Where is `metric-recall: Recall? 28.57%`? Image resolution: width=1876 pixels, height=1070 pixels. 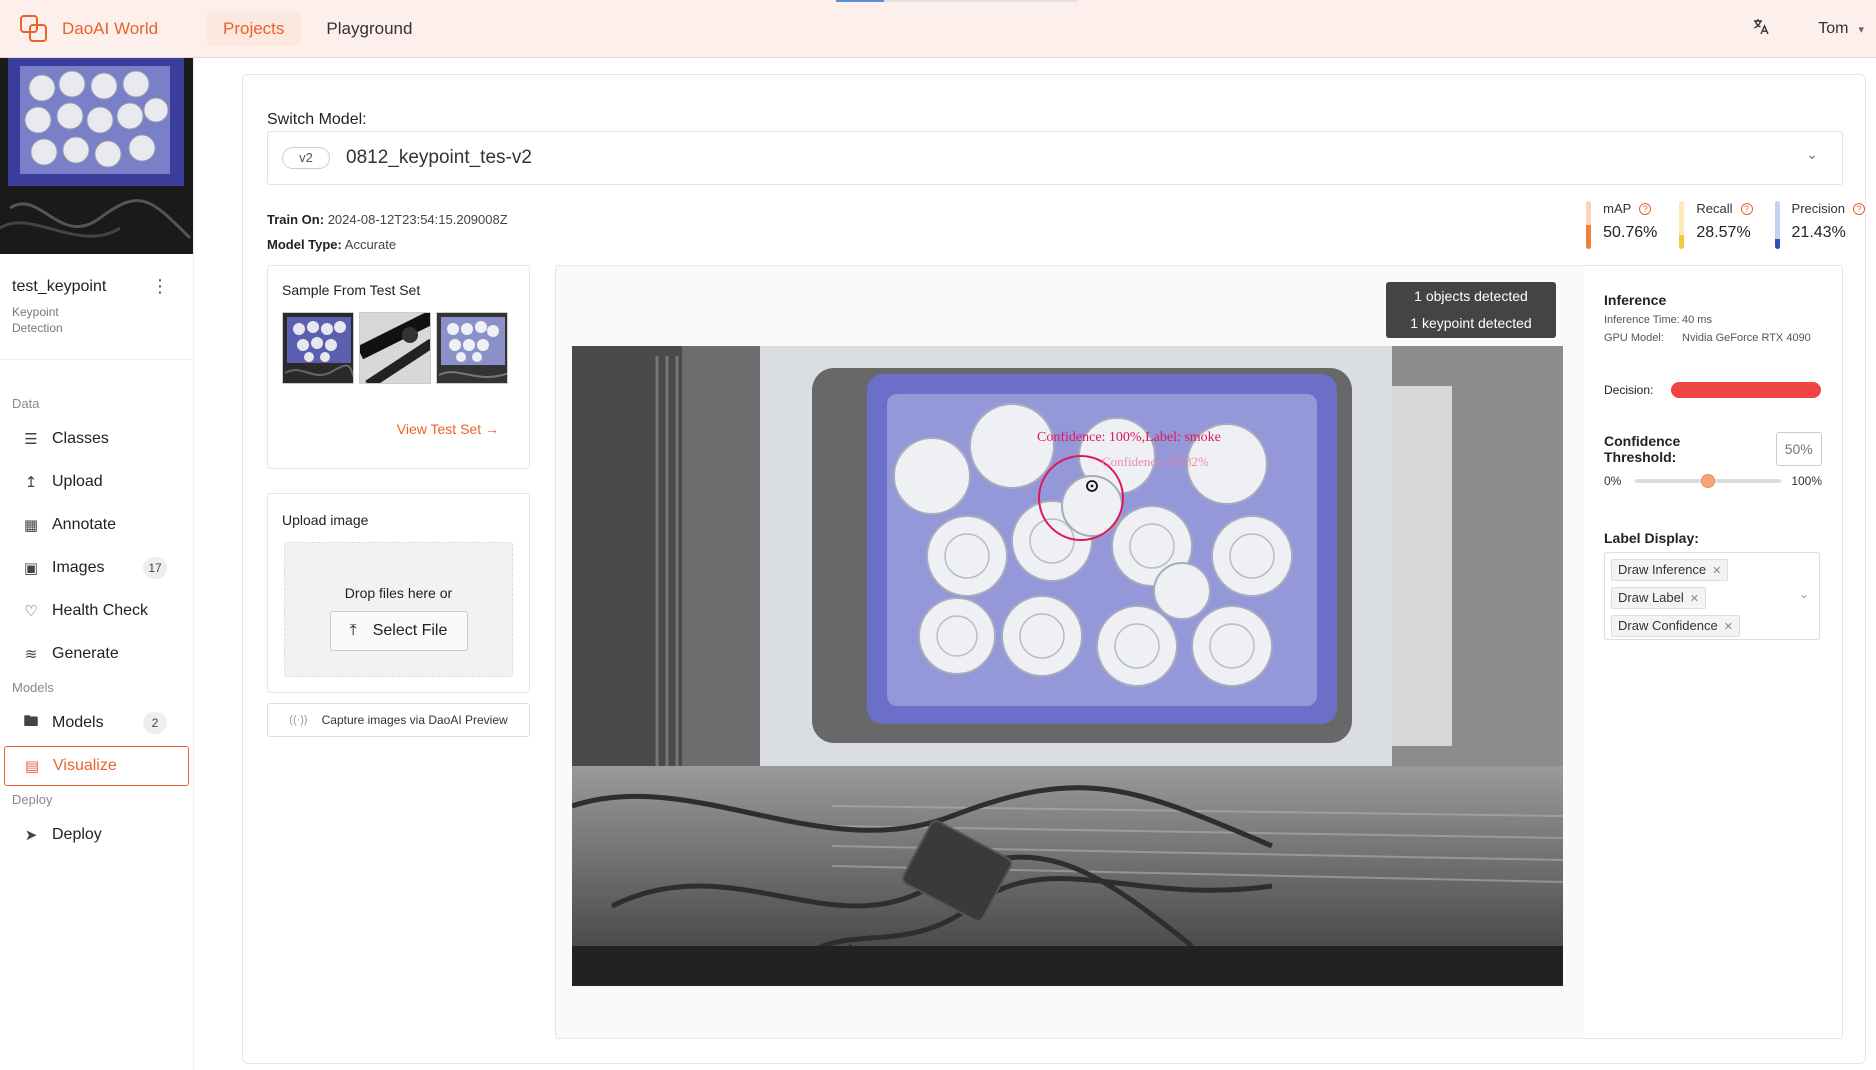
metric-recall: Recall? 28.57% is located at coordinates (1716, 225).